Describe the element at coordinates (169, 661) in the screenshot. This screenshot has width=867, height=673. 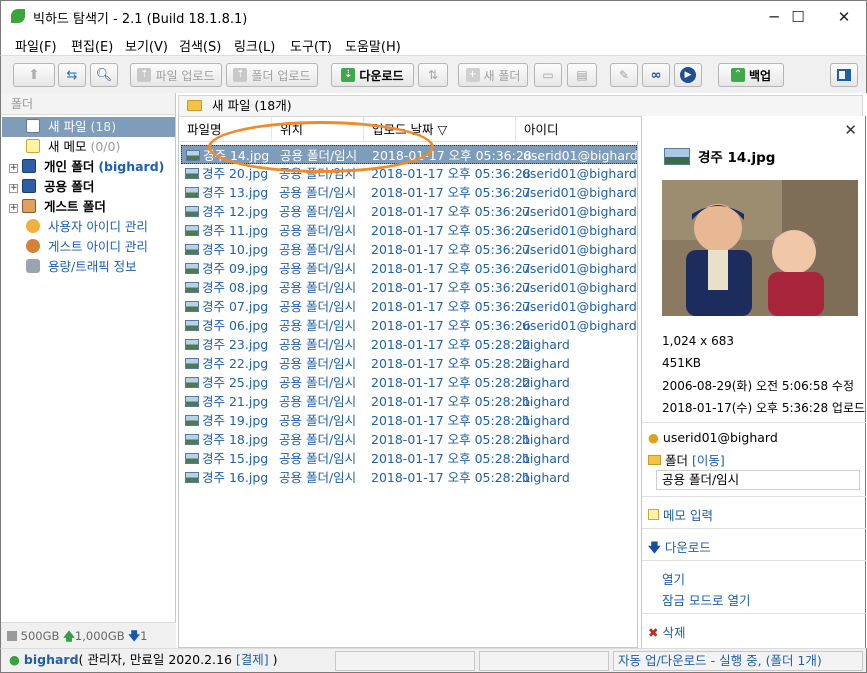
I see `user-status: ● bighard( 관리자, 만료일 2020.2.16 [결제] )` at that location.